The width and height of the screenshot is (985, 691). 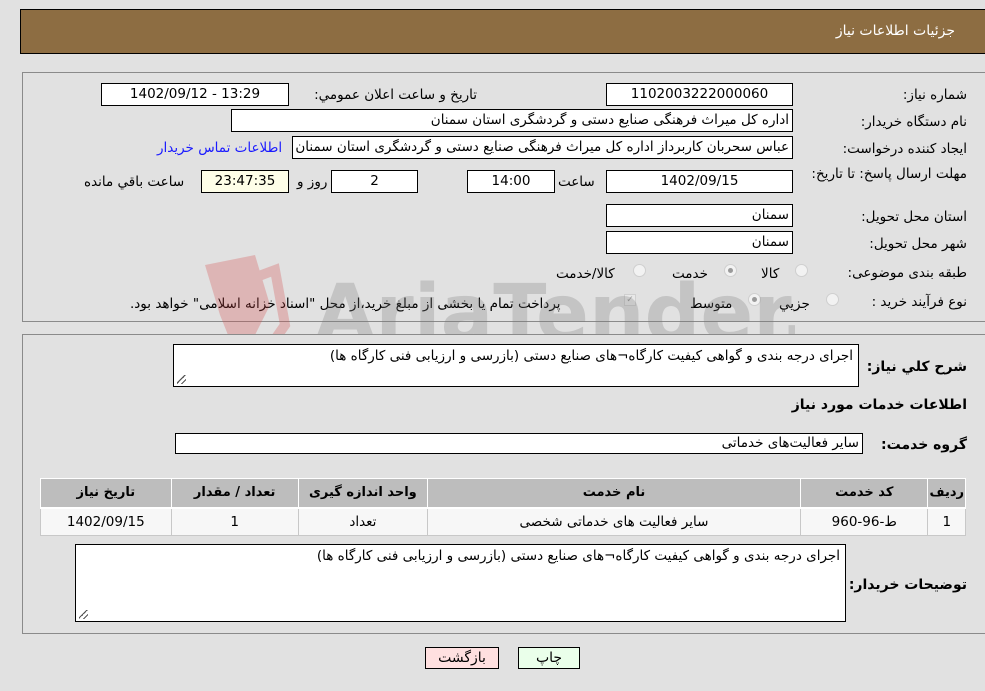 What do you see at coordinates (639, 270) in the screenshot?
I see `category-radio-goods-service` at bounding box center [639, 270].